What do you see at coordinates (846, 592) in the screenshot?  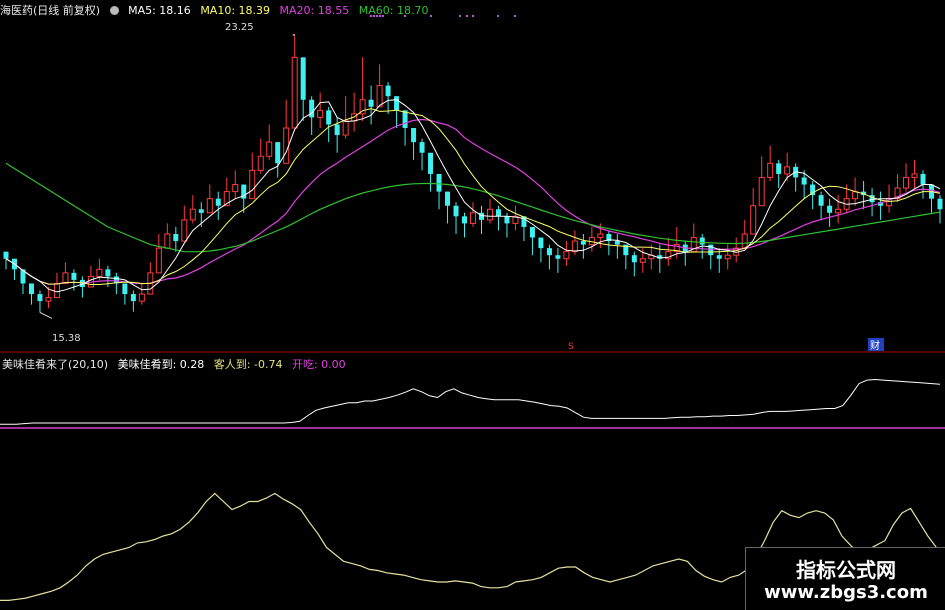 I see `watermark-url: www.zbgs3.com` at bounding box center [846, 592].